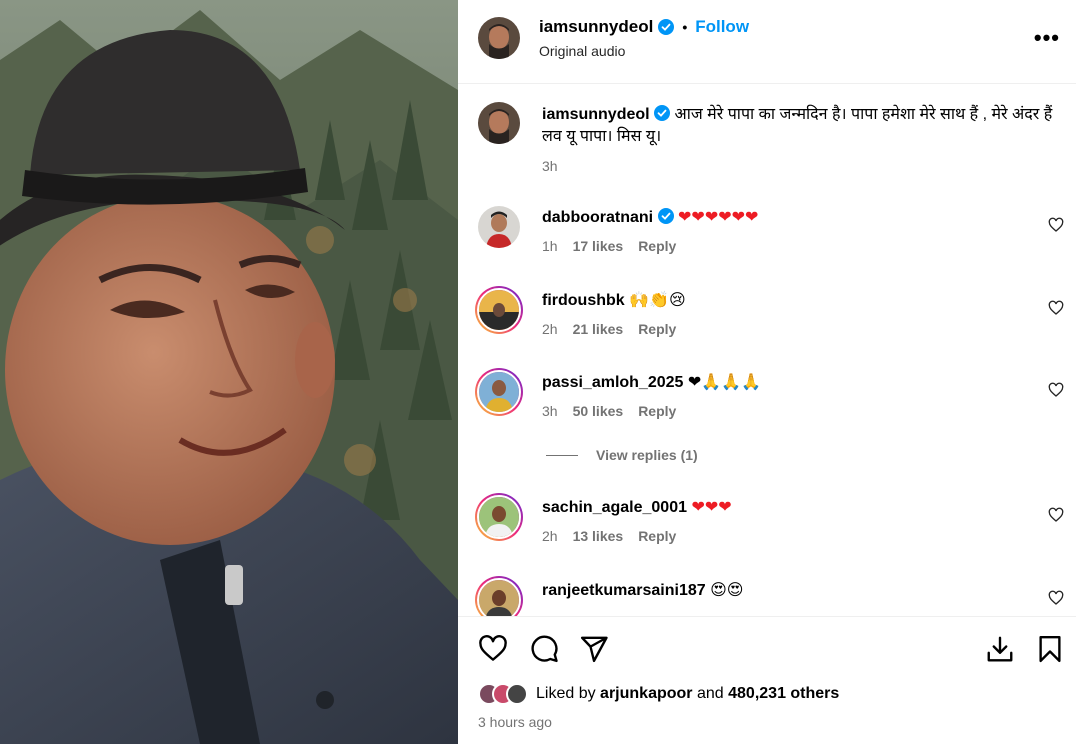 The width and height of the screenshot is (1076, 744). I want to click on download-icon, so click(1000, 649).